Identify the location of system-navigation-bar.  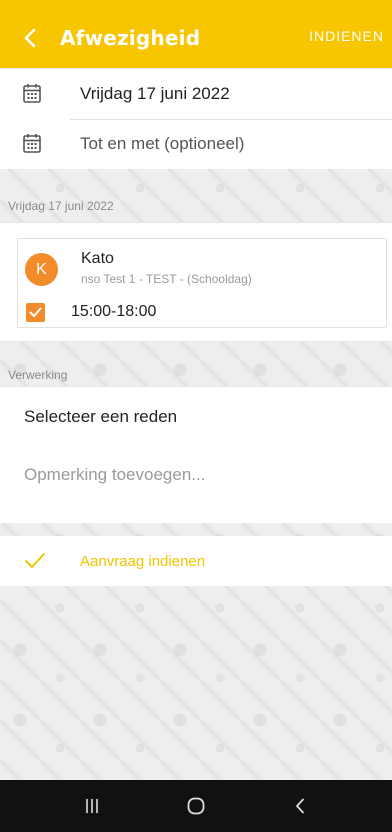
(196, 806).